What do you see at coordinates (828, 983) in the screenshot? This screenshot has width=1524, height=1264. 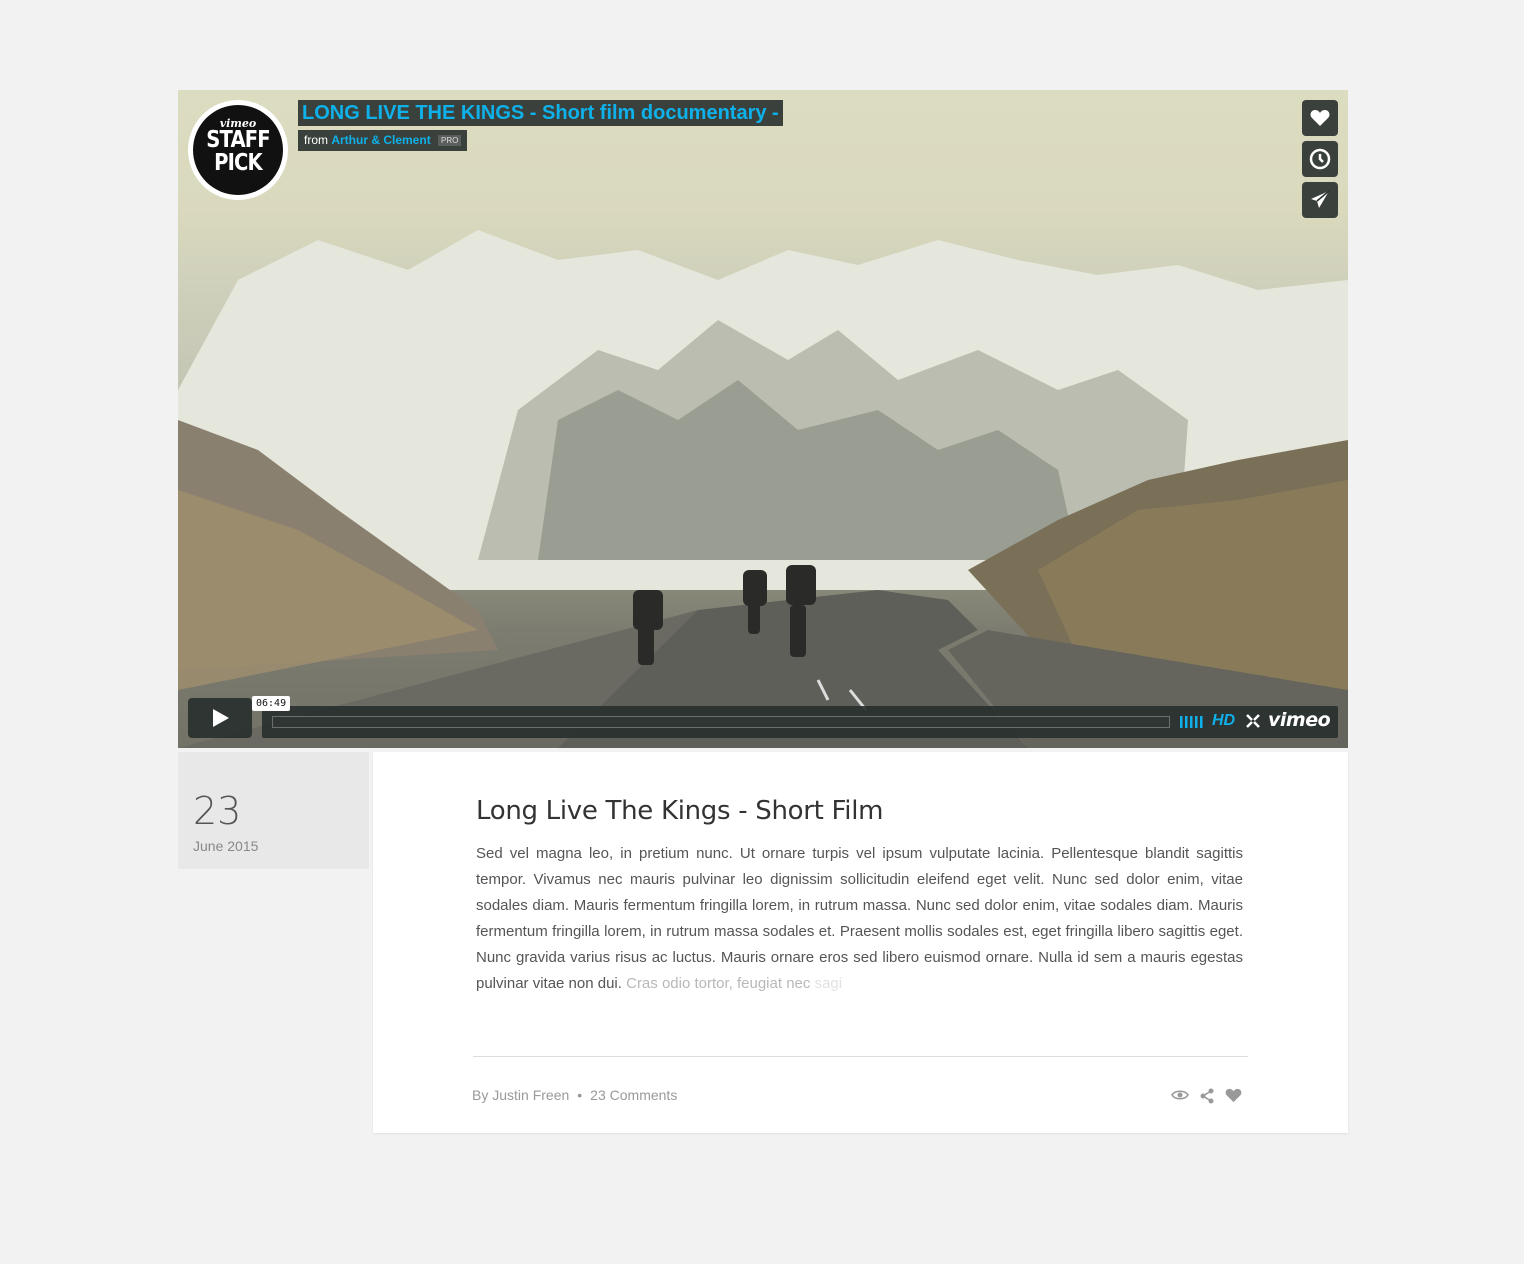 I see `excerpt-fade-end: sagi` at bounding box center [828, 983].